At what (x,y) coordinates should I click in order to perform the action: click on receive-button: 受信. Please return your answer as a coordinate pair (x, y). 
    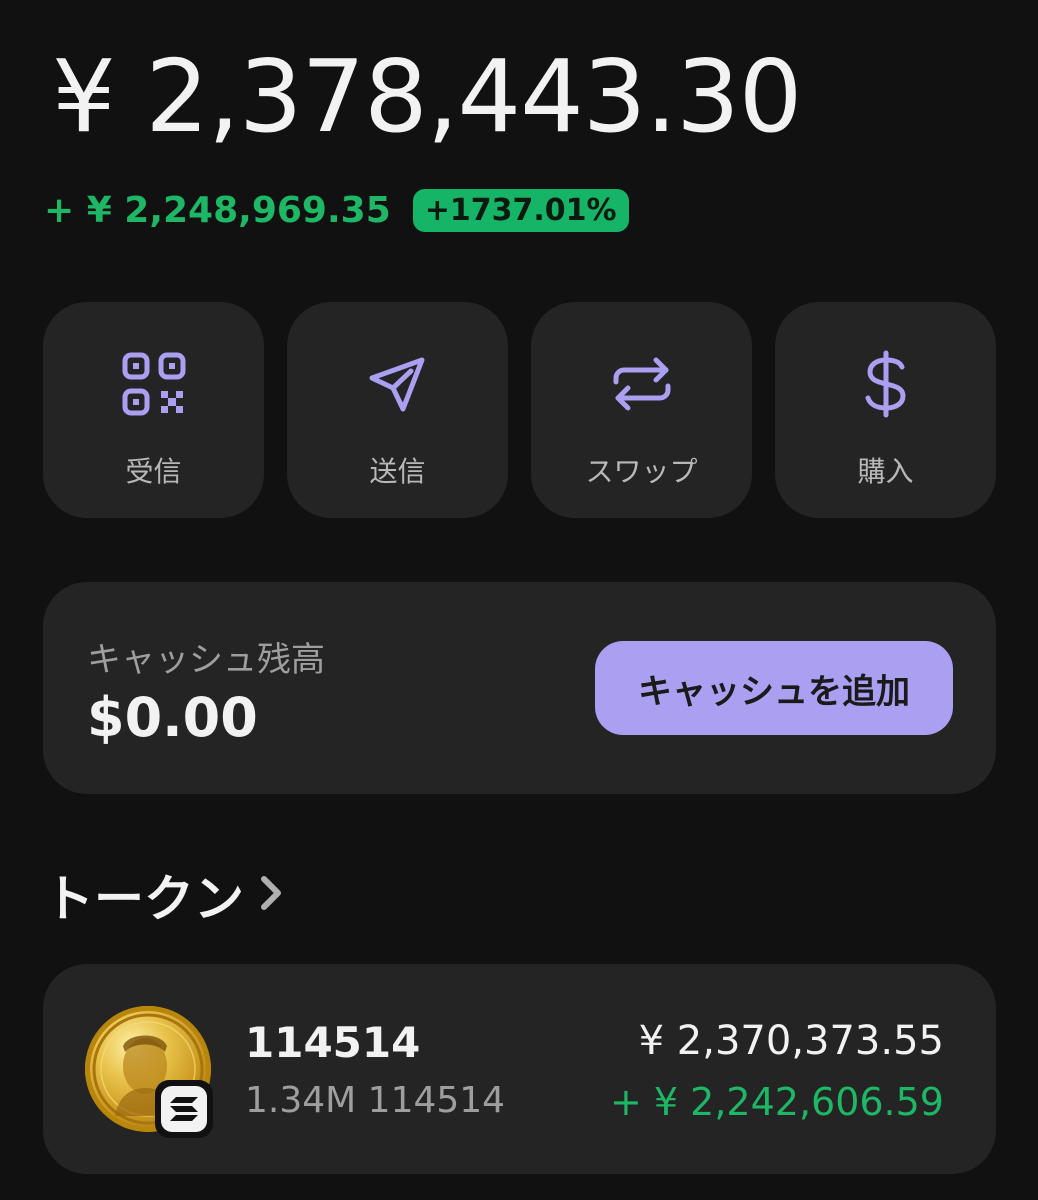
    Looking at the image, I should click on (153, 410).